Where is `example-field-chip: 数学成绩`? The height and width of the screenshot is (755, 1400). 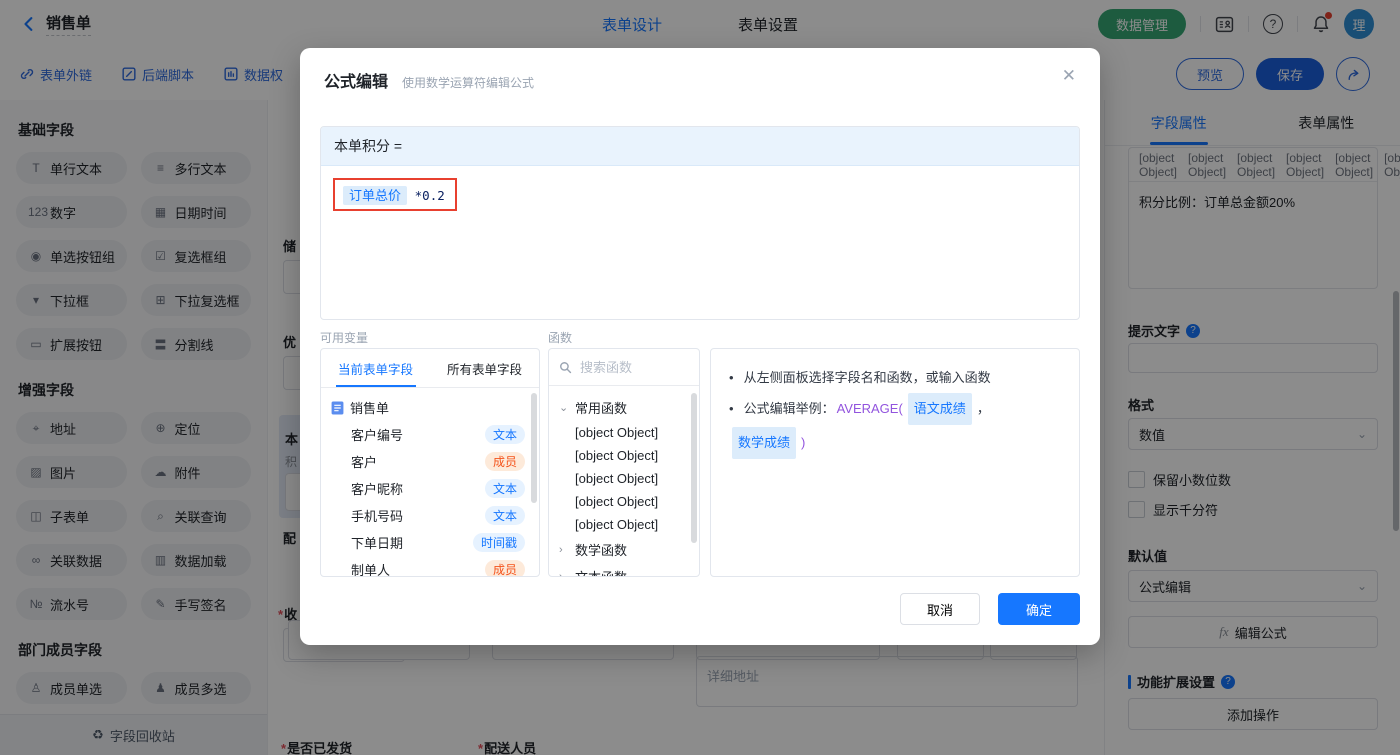 example-field-chip: 数学成绩 is located at coordinates (764, 443).